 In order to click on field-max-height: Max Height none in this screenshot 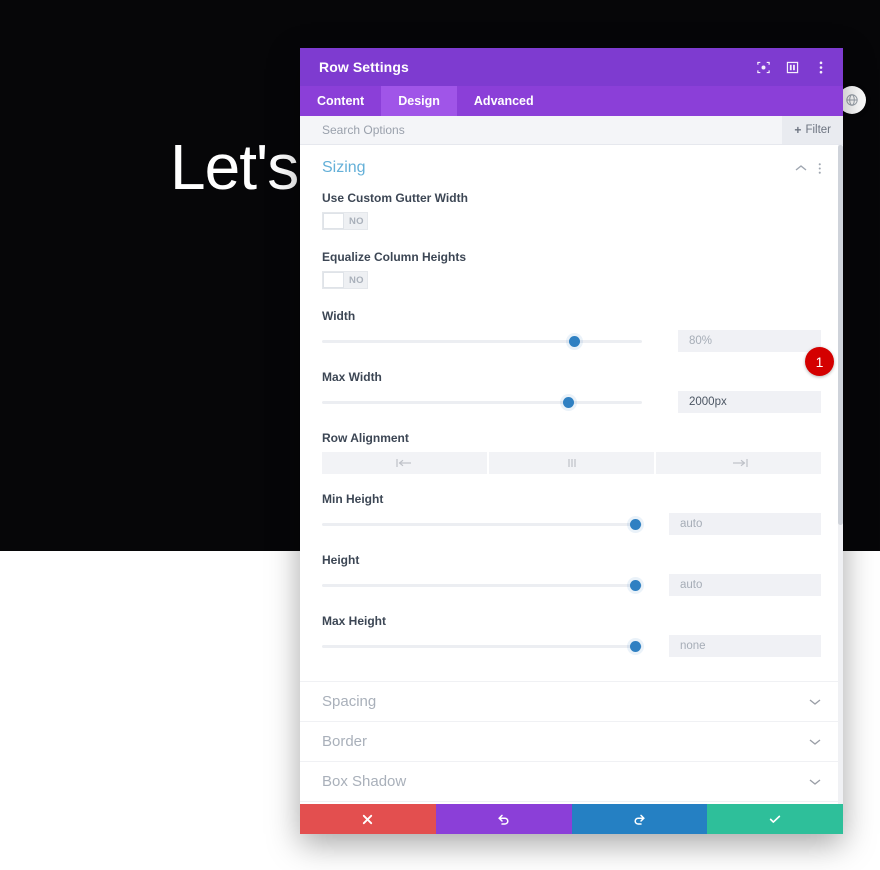, I will do `click(571, 635)`.